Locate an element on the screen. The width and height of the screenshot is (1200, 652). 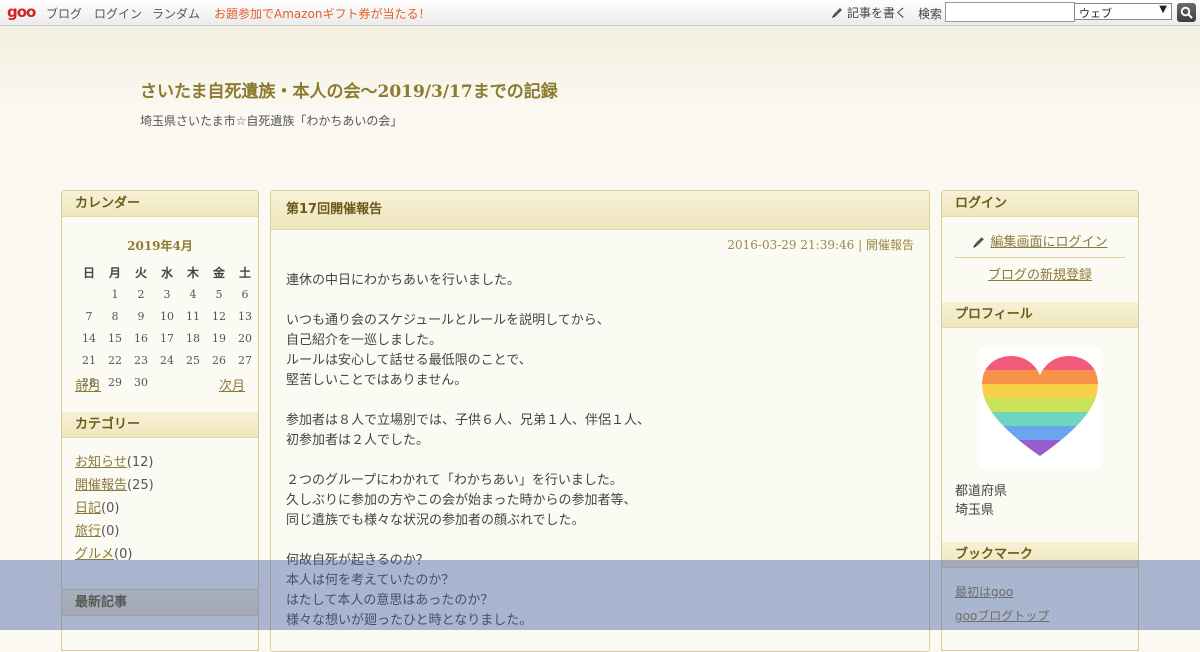
category-heading: カテゴリー is located at coordinates (160, 425).